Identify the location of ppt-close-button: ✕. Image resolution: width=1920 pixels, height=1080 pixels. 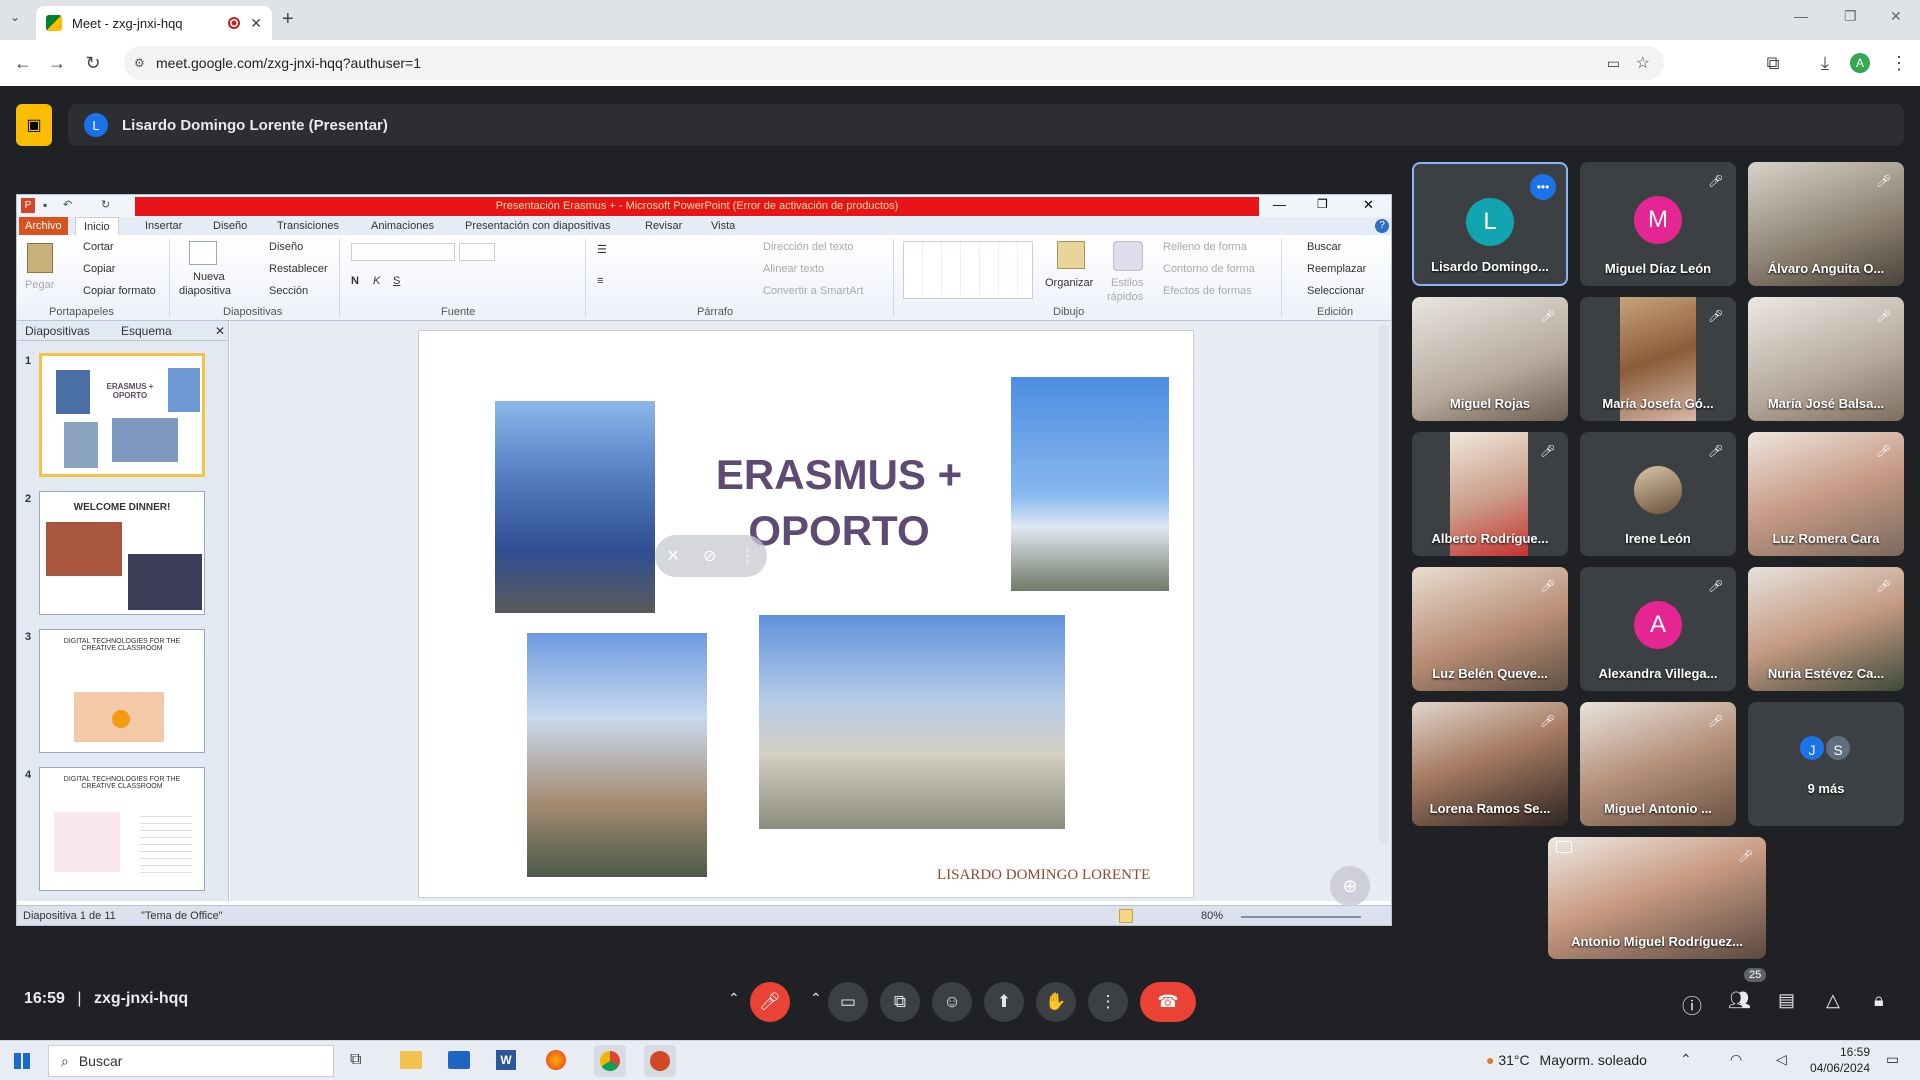
(1368, 205).